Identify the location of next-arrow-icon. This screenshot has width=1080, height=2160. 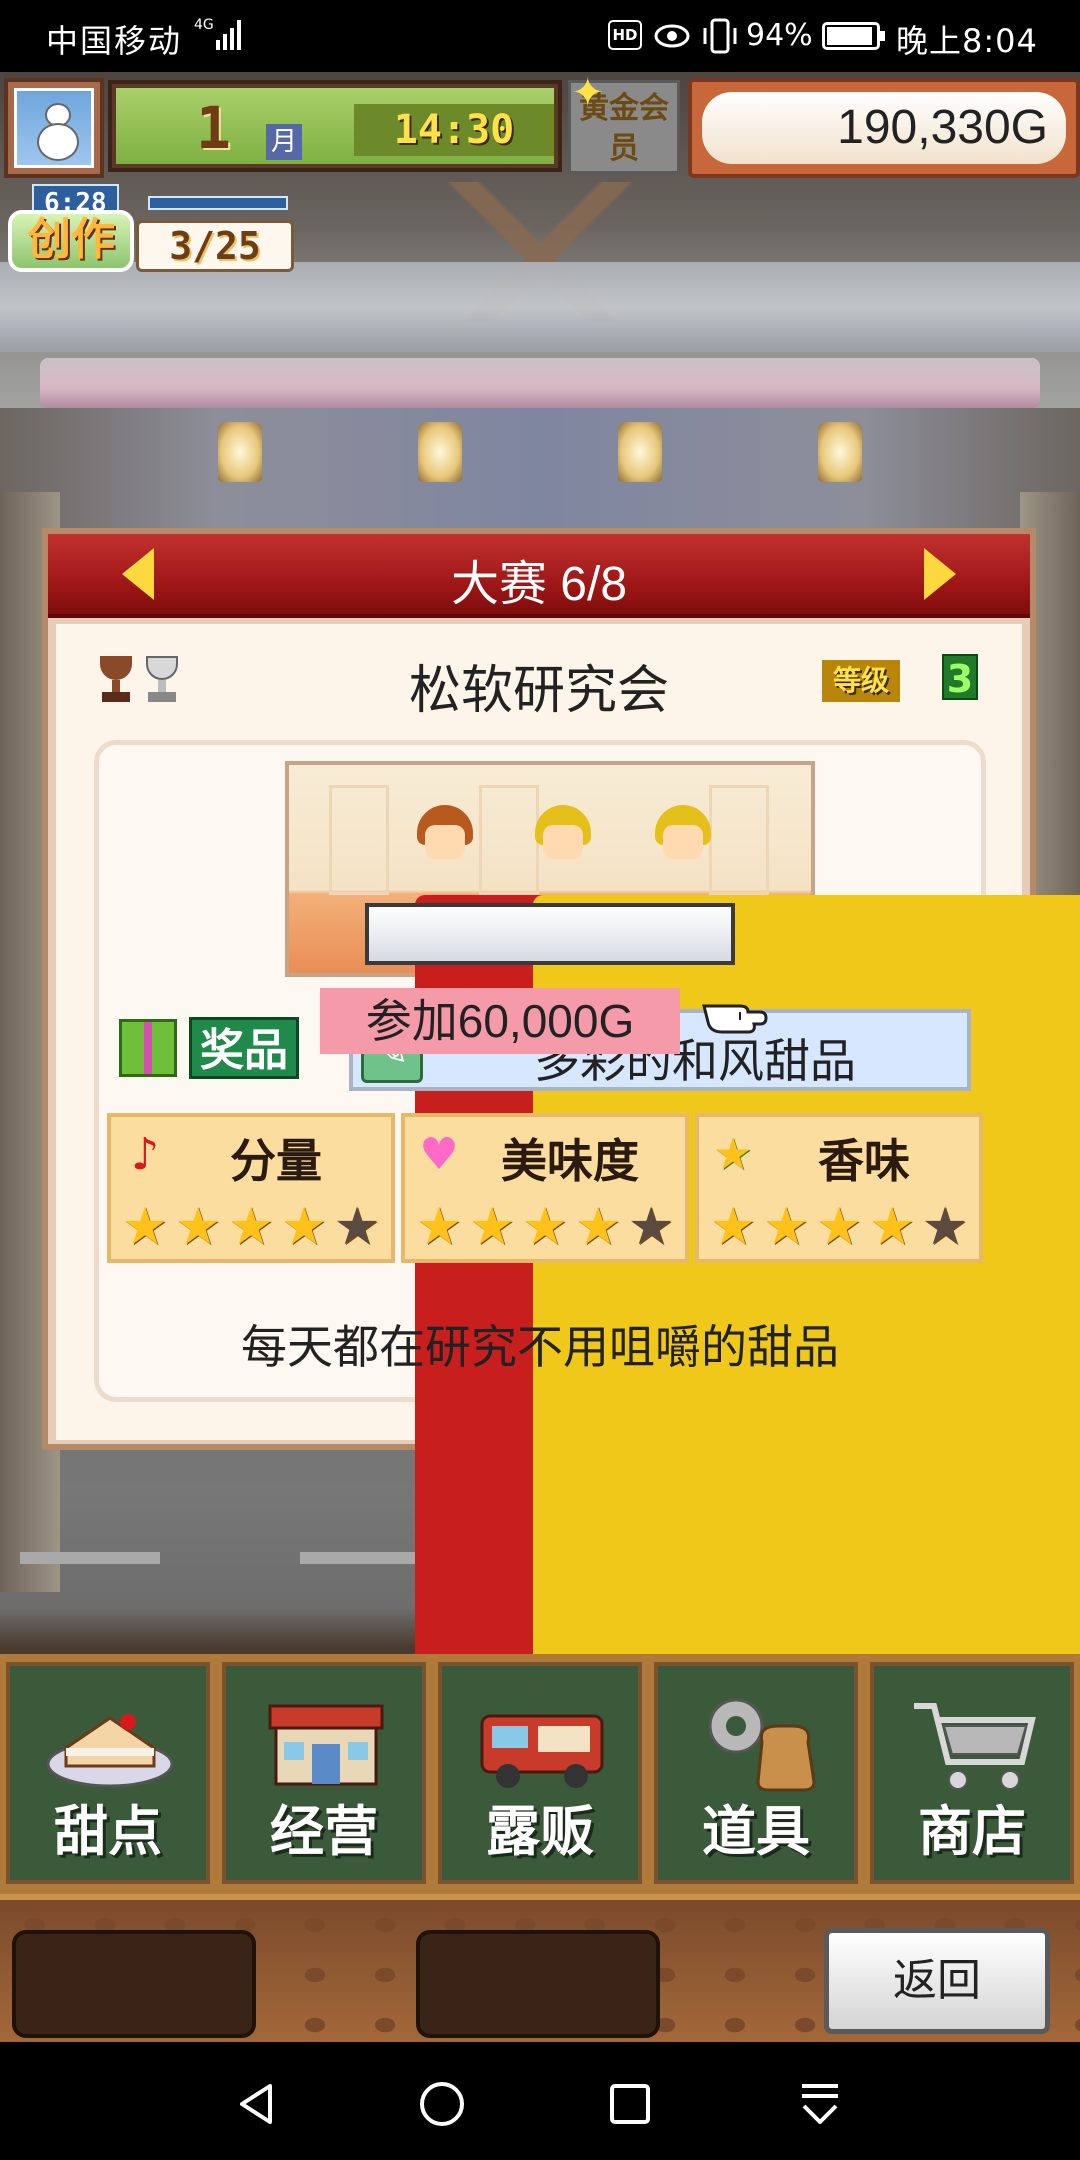
(940, 574).